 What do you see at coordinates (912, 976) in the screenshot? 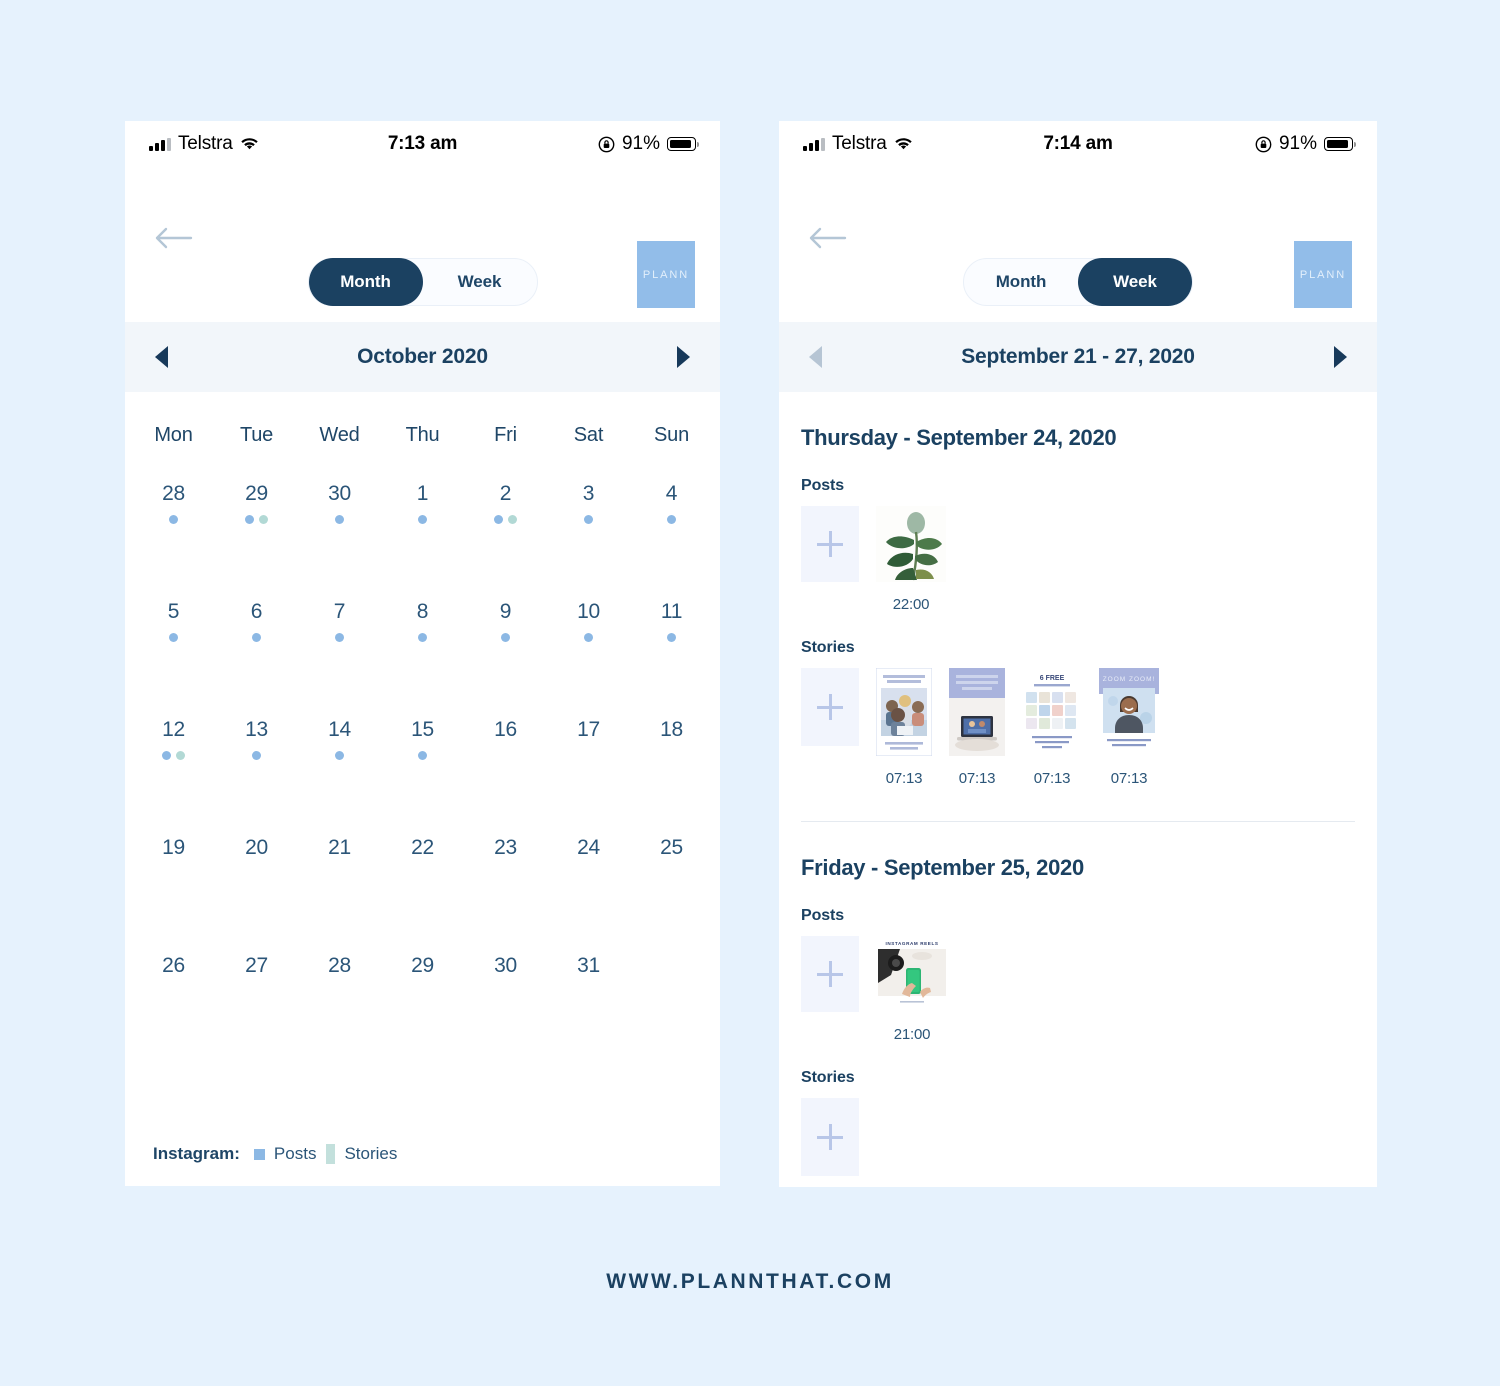
I see `instagram-reels-photo: INSTAGRAM REELS` at bounding box center [912, 976].